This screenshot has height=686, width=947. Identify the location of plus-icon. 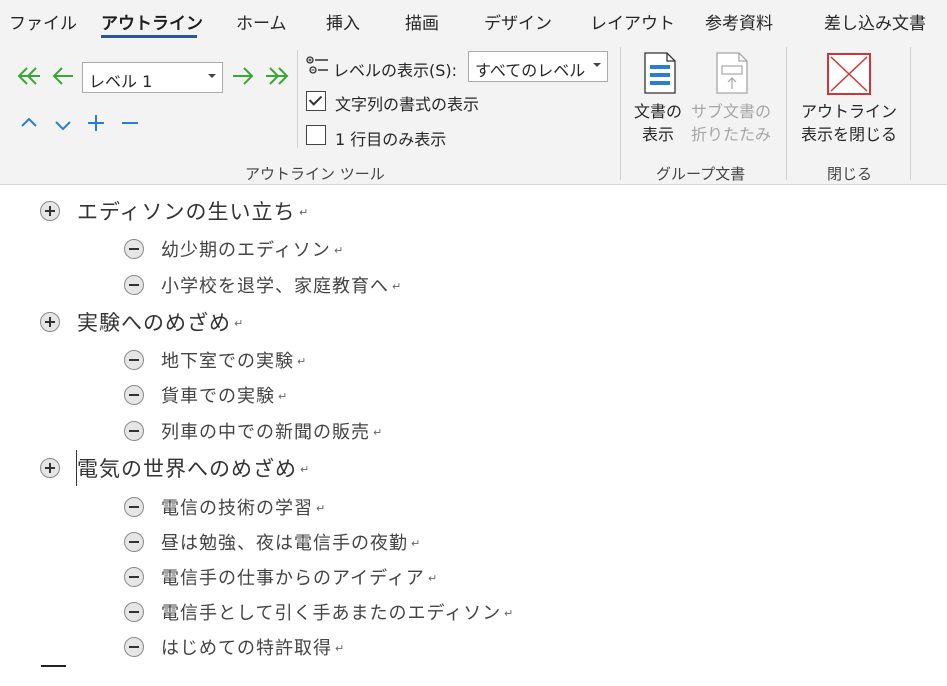
(96, 123).